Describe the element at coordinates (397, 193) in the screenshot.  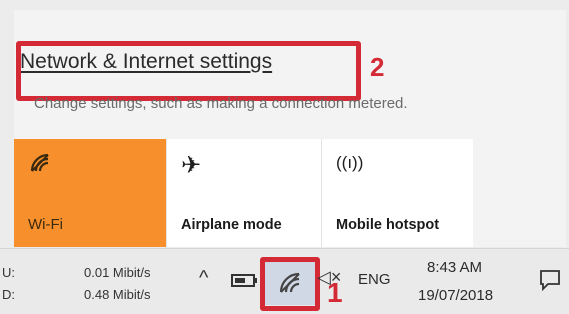
I see `mobile-hotspot-tile: ((ı)) Mobile hotspot` at that location.